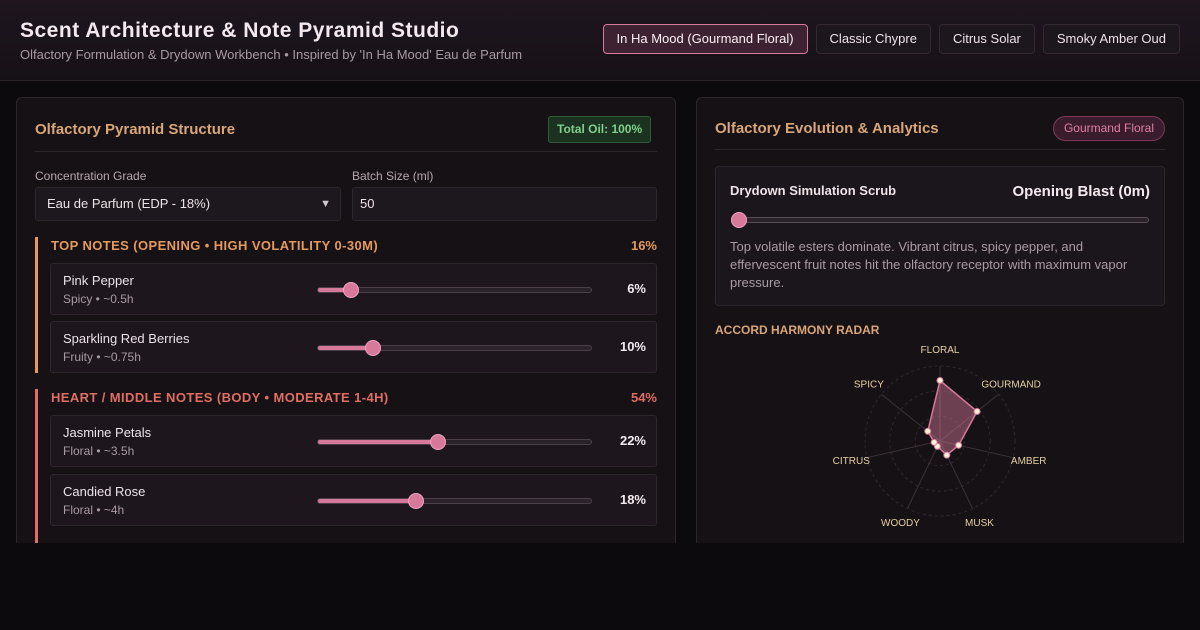 The height and width of the screenshot is (630, 1200). I want to click on note-name: Jasmine Petals, so click(107, 432).